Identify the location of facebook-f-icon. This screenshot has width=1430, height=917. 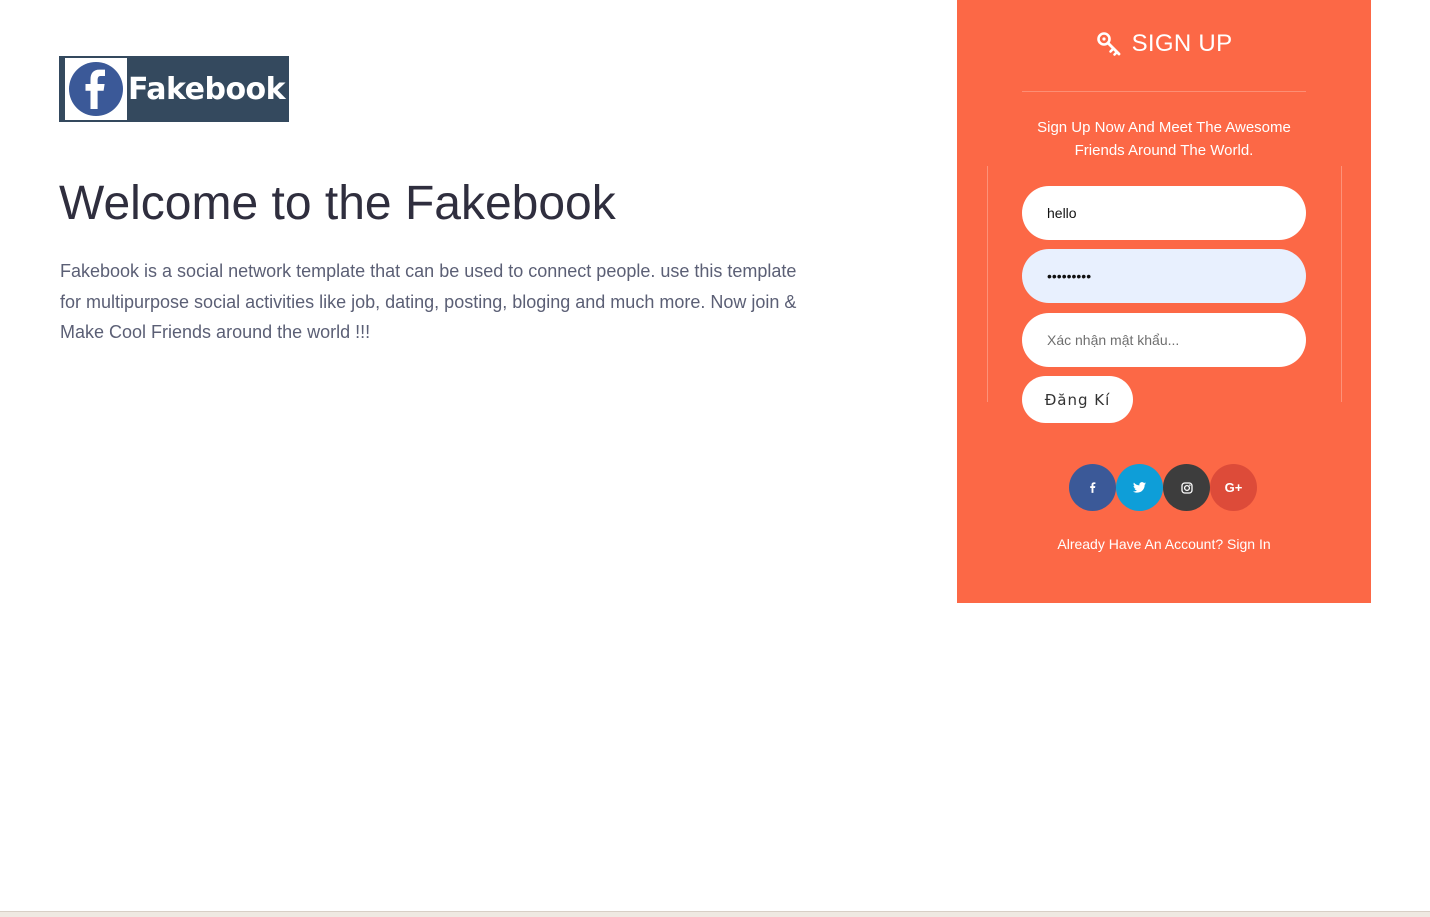
(96, 89).